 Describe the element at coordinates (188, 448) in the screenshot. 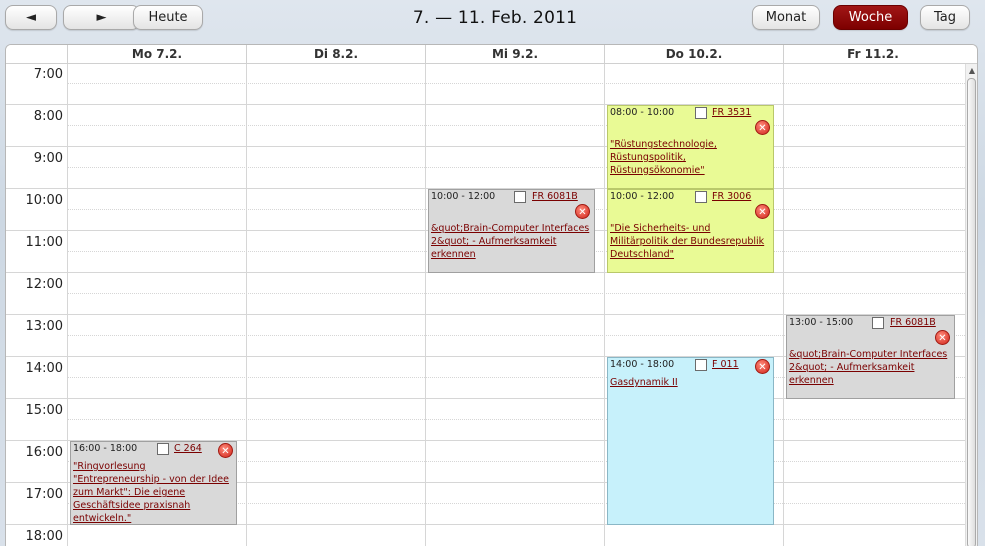

I see `event-room-link: C 264` at that location.